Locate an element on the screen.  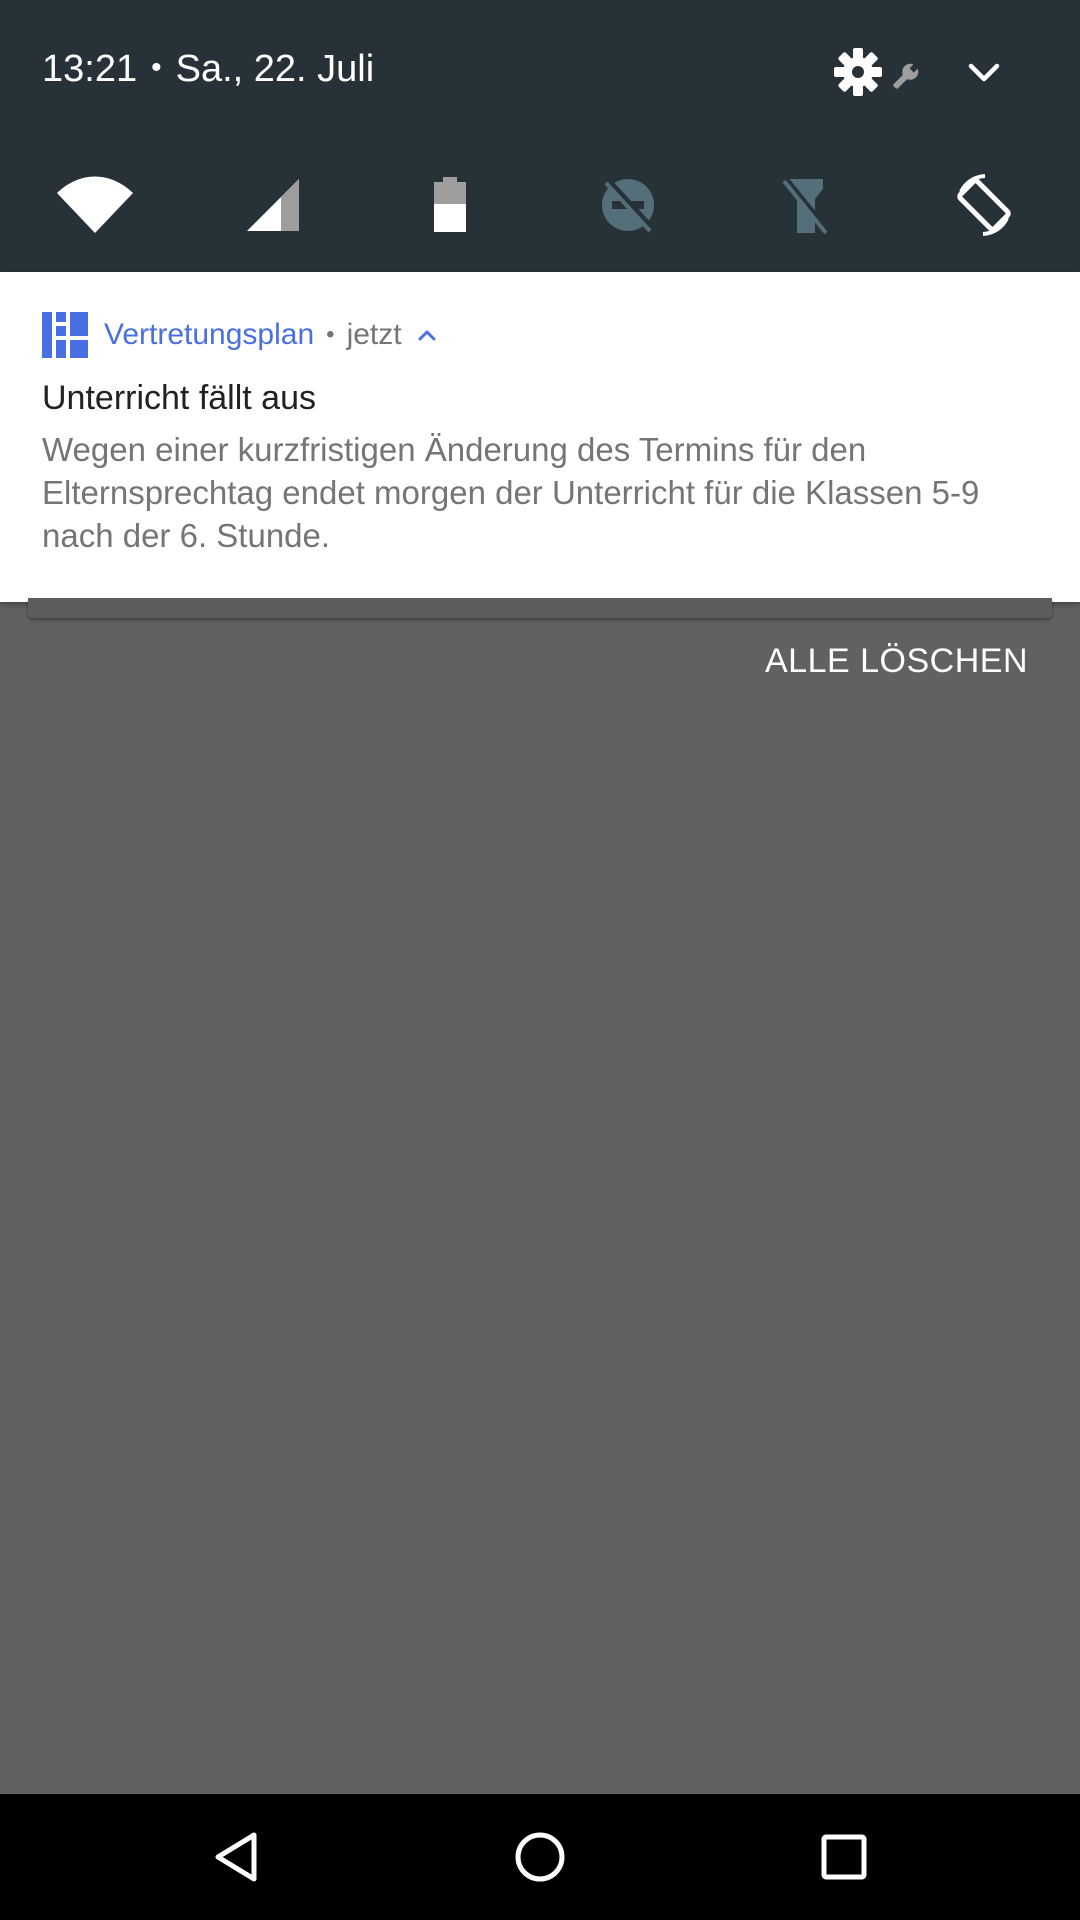
tile-battery is located at coordinates (450, 205).